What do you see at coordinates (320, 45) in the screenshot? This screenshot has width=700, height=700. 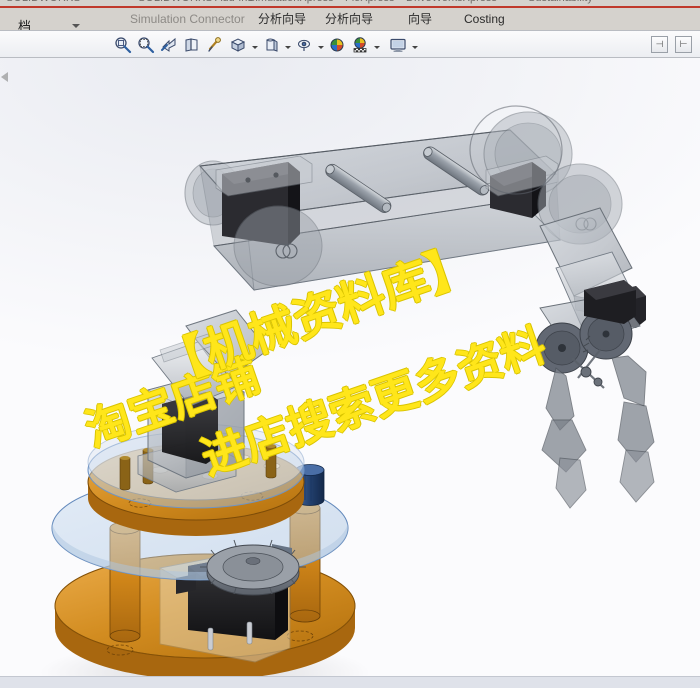 I see `hide-show-chevron-down-icon` at bounding box center [320, 45].